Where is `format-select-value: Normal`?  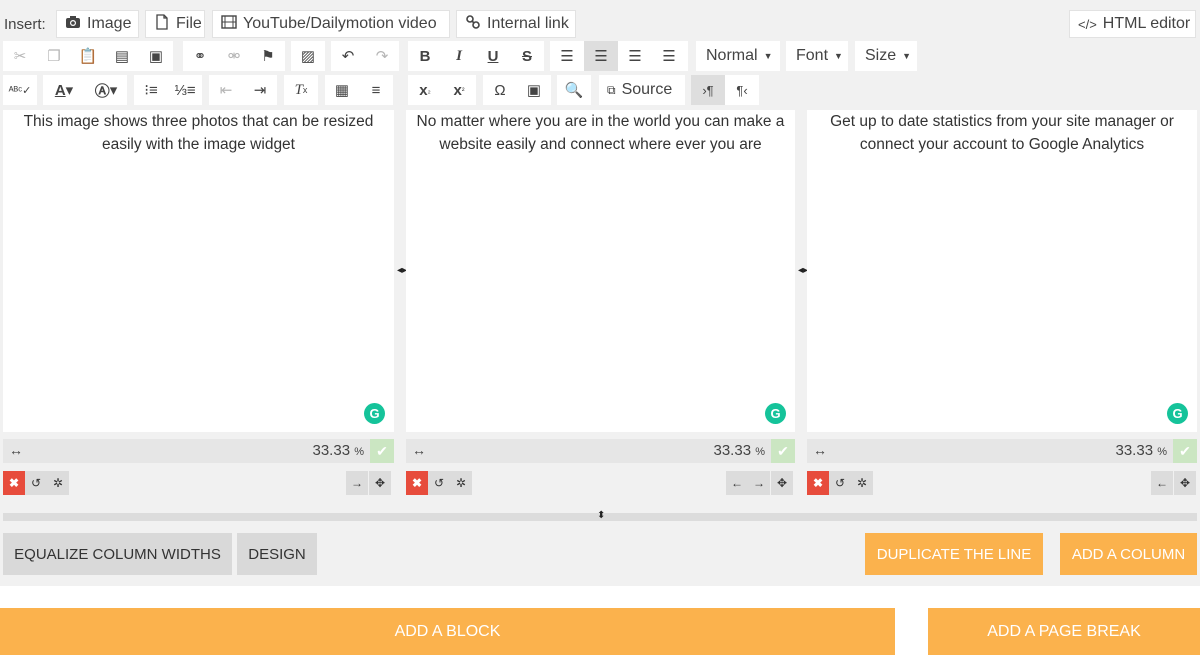
format-select-value: Normal is located at coordinates (732, 55).